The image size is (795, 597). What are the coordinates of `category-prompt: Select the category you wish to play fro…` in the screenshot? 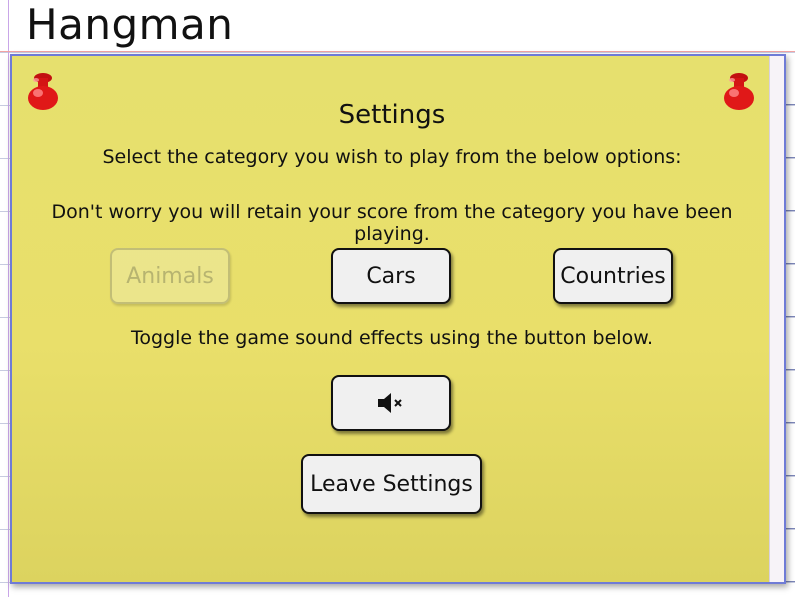 It's located at (392, 157).